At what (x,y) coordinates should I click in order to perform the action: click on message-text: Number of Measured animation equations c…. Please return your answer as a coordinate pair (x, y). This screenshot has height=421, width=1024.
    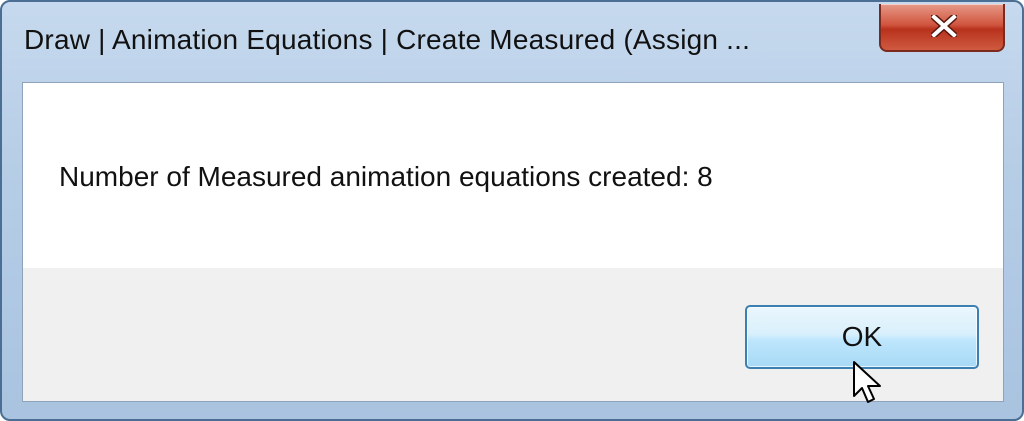
    Looking at the image, I should click on (386, 176).